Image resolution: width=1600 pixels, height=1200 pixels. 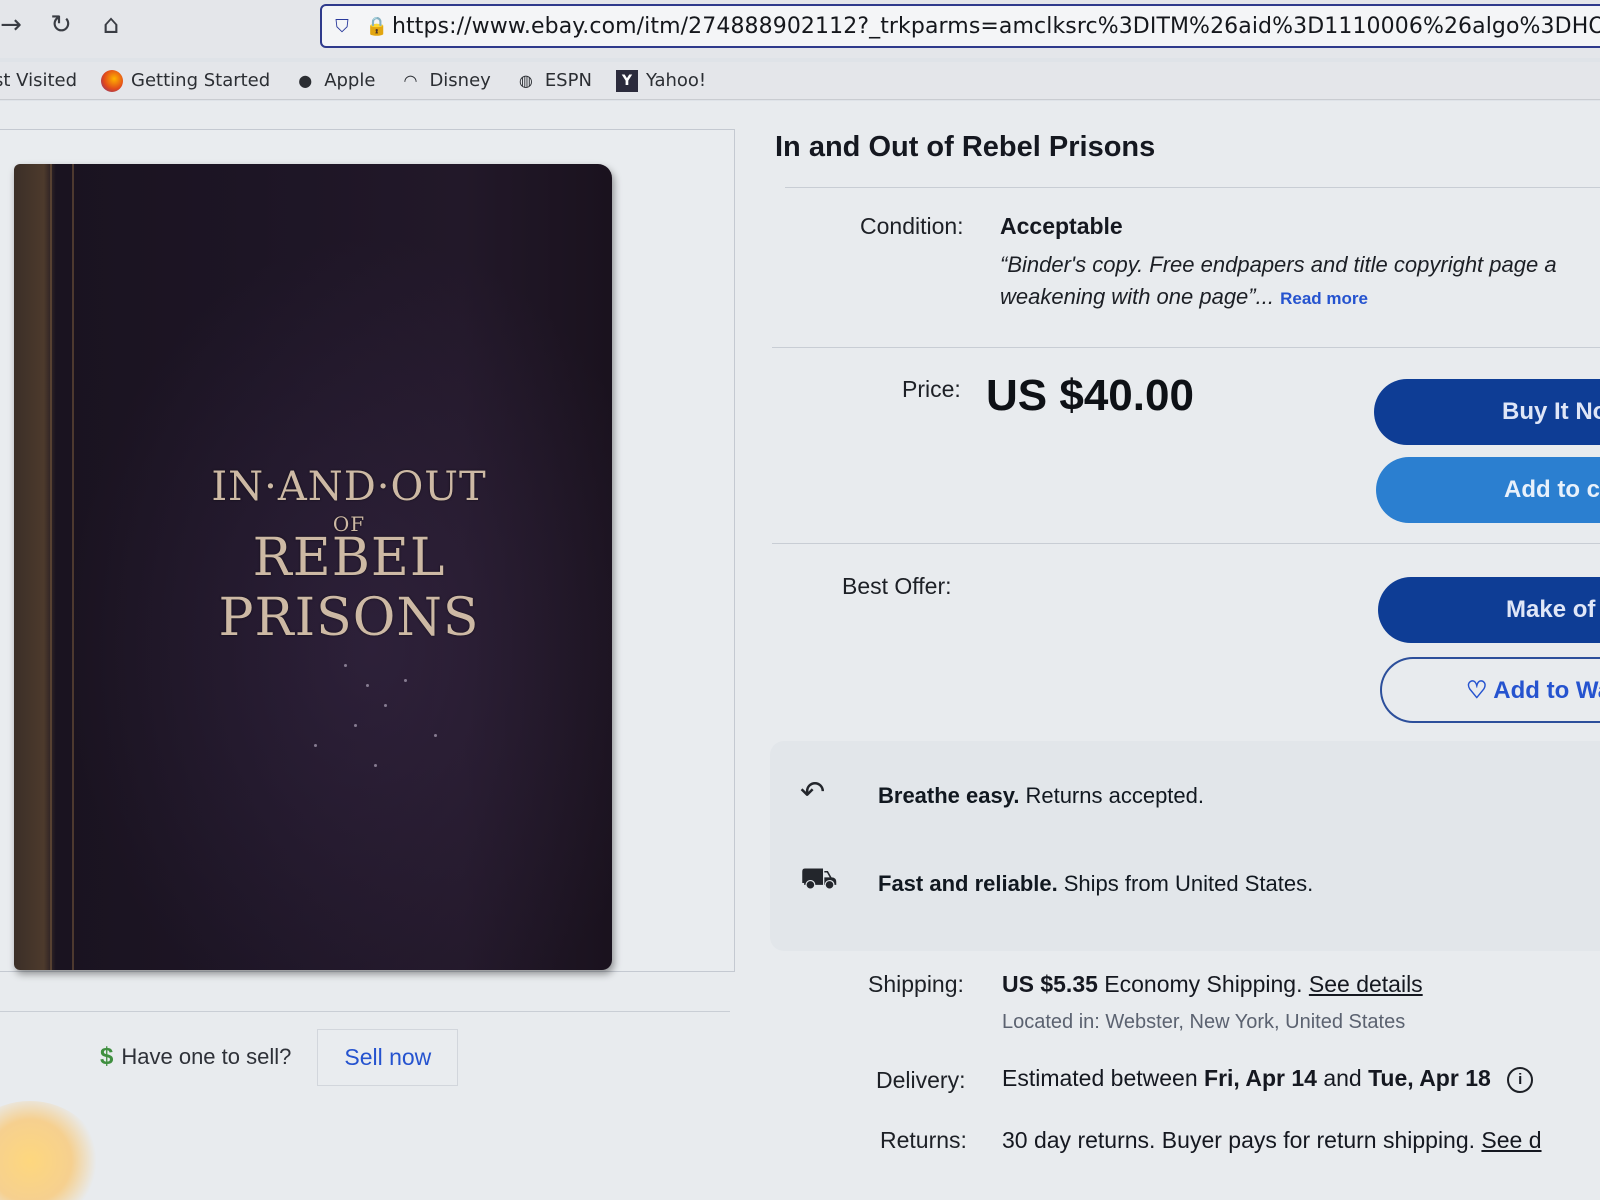 What do you see at coordinates (1260, 1078) in the screenshot?
I see `delivery-start: Fri, Apr 14` at bounding box center [1260, 1078].